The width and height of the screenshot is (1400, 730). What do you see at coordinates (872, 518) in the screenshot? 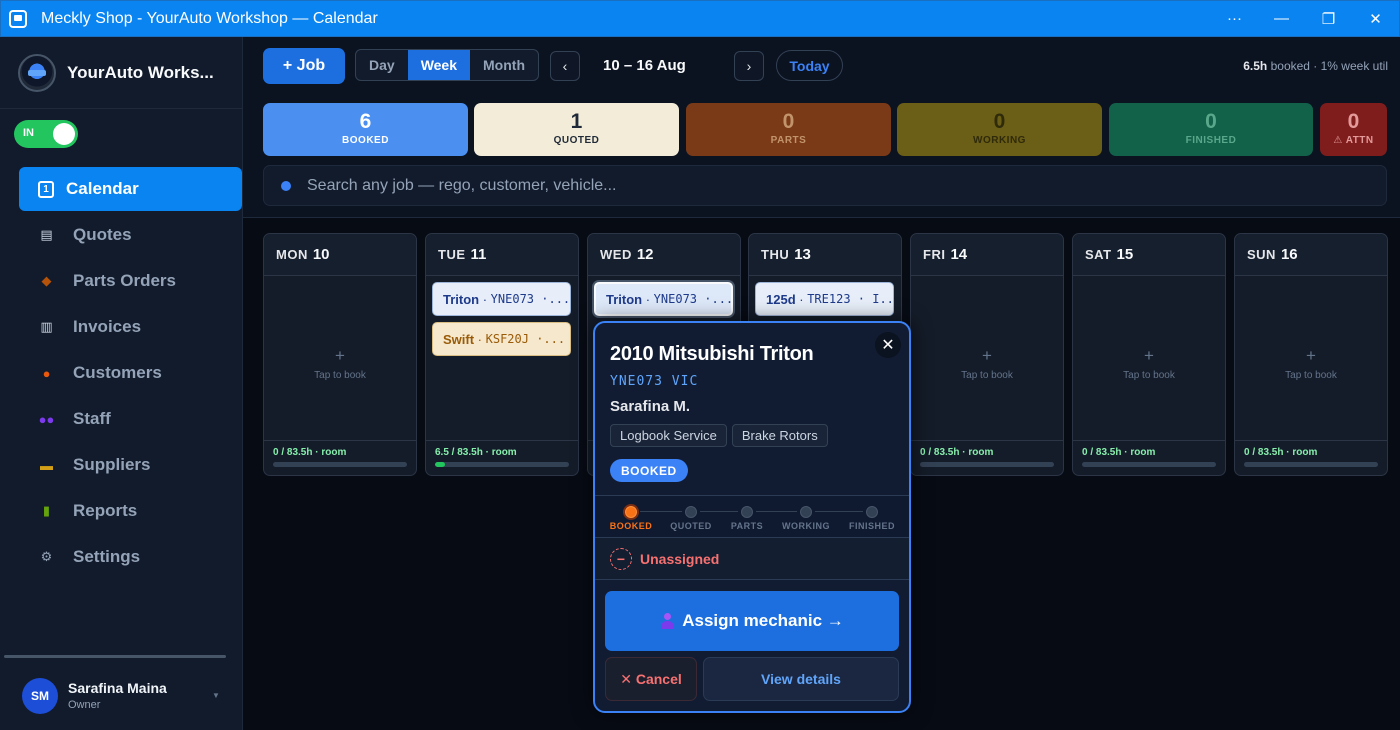
I see `stage-finished: FINISHED` at bounding box center [872, 518].